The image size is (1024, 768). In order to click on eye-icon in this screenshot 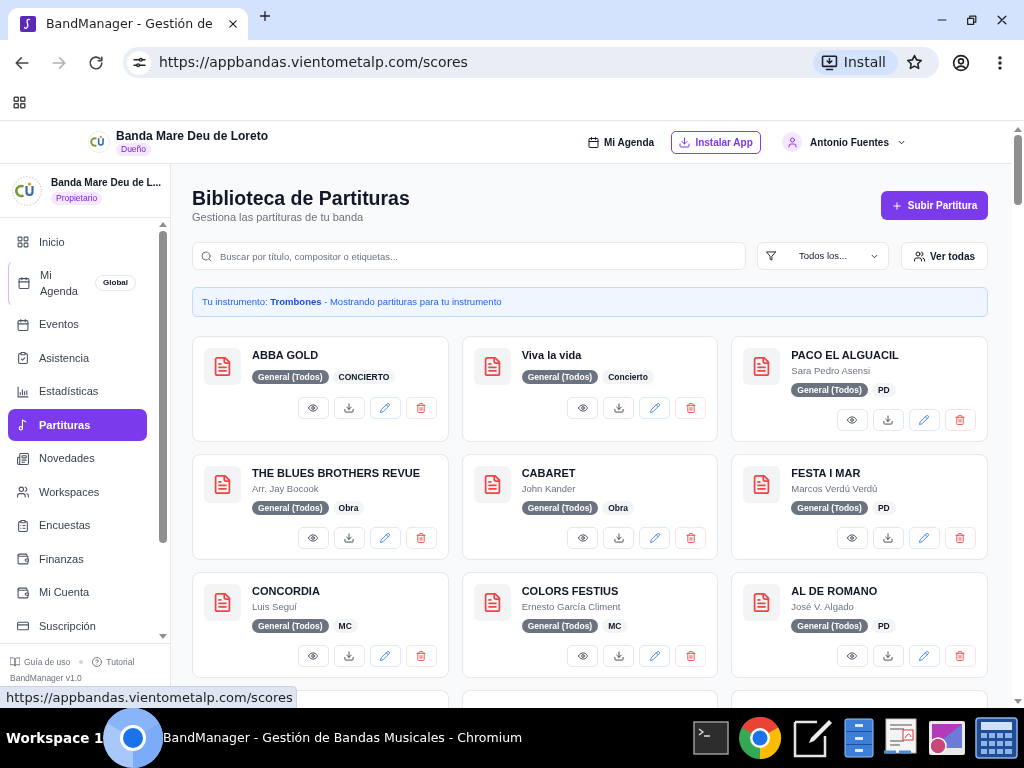, I will do `click(582, 538)`.